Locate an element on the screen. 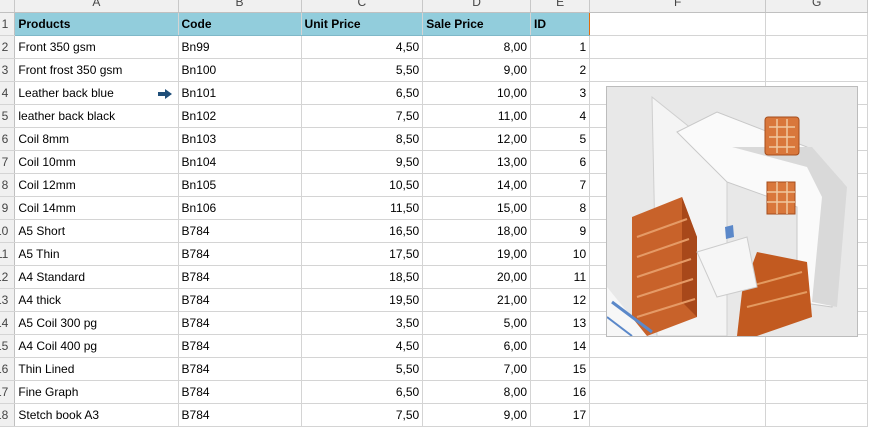 The image size is (876, 438). row-number: 13 is located at coordinates (8, 300).